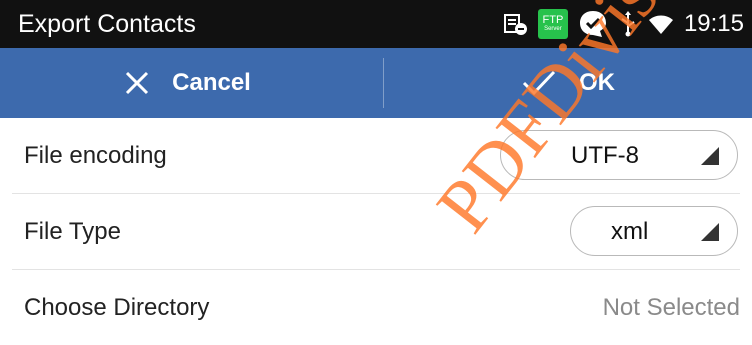  What do you see at coordinates (628, 24) in the screenshot?
I see `usb-icon` at bounding box center [628, 24].